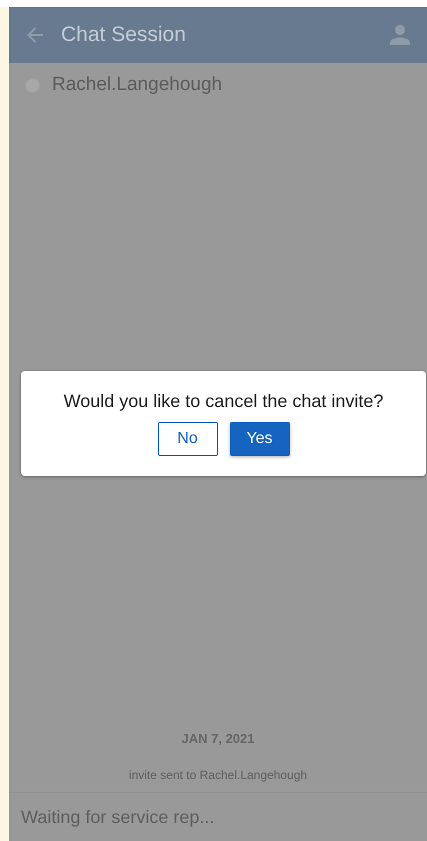 This screenshot has width=427, height=841. Describe the element at coordinates (260, 439) in the screenshot. I see `confirm-button: Yes` at that location.